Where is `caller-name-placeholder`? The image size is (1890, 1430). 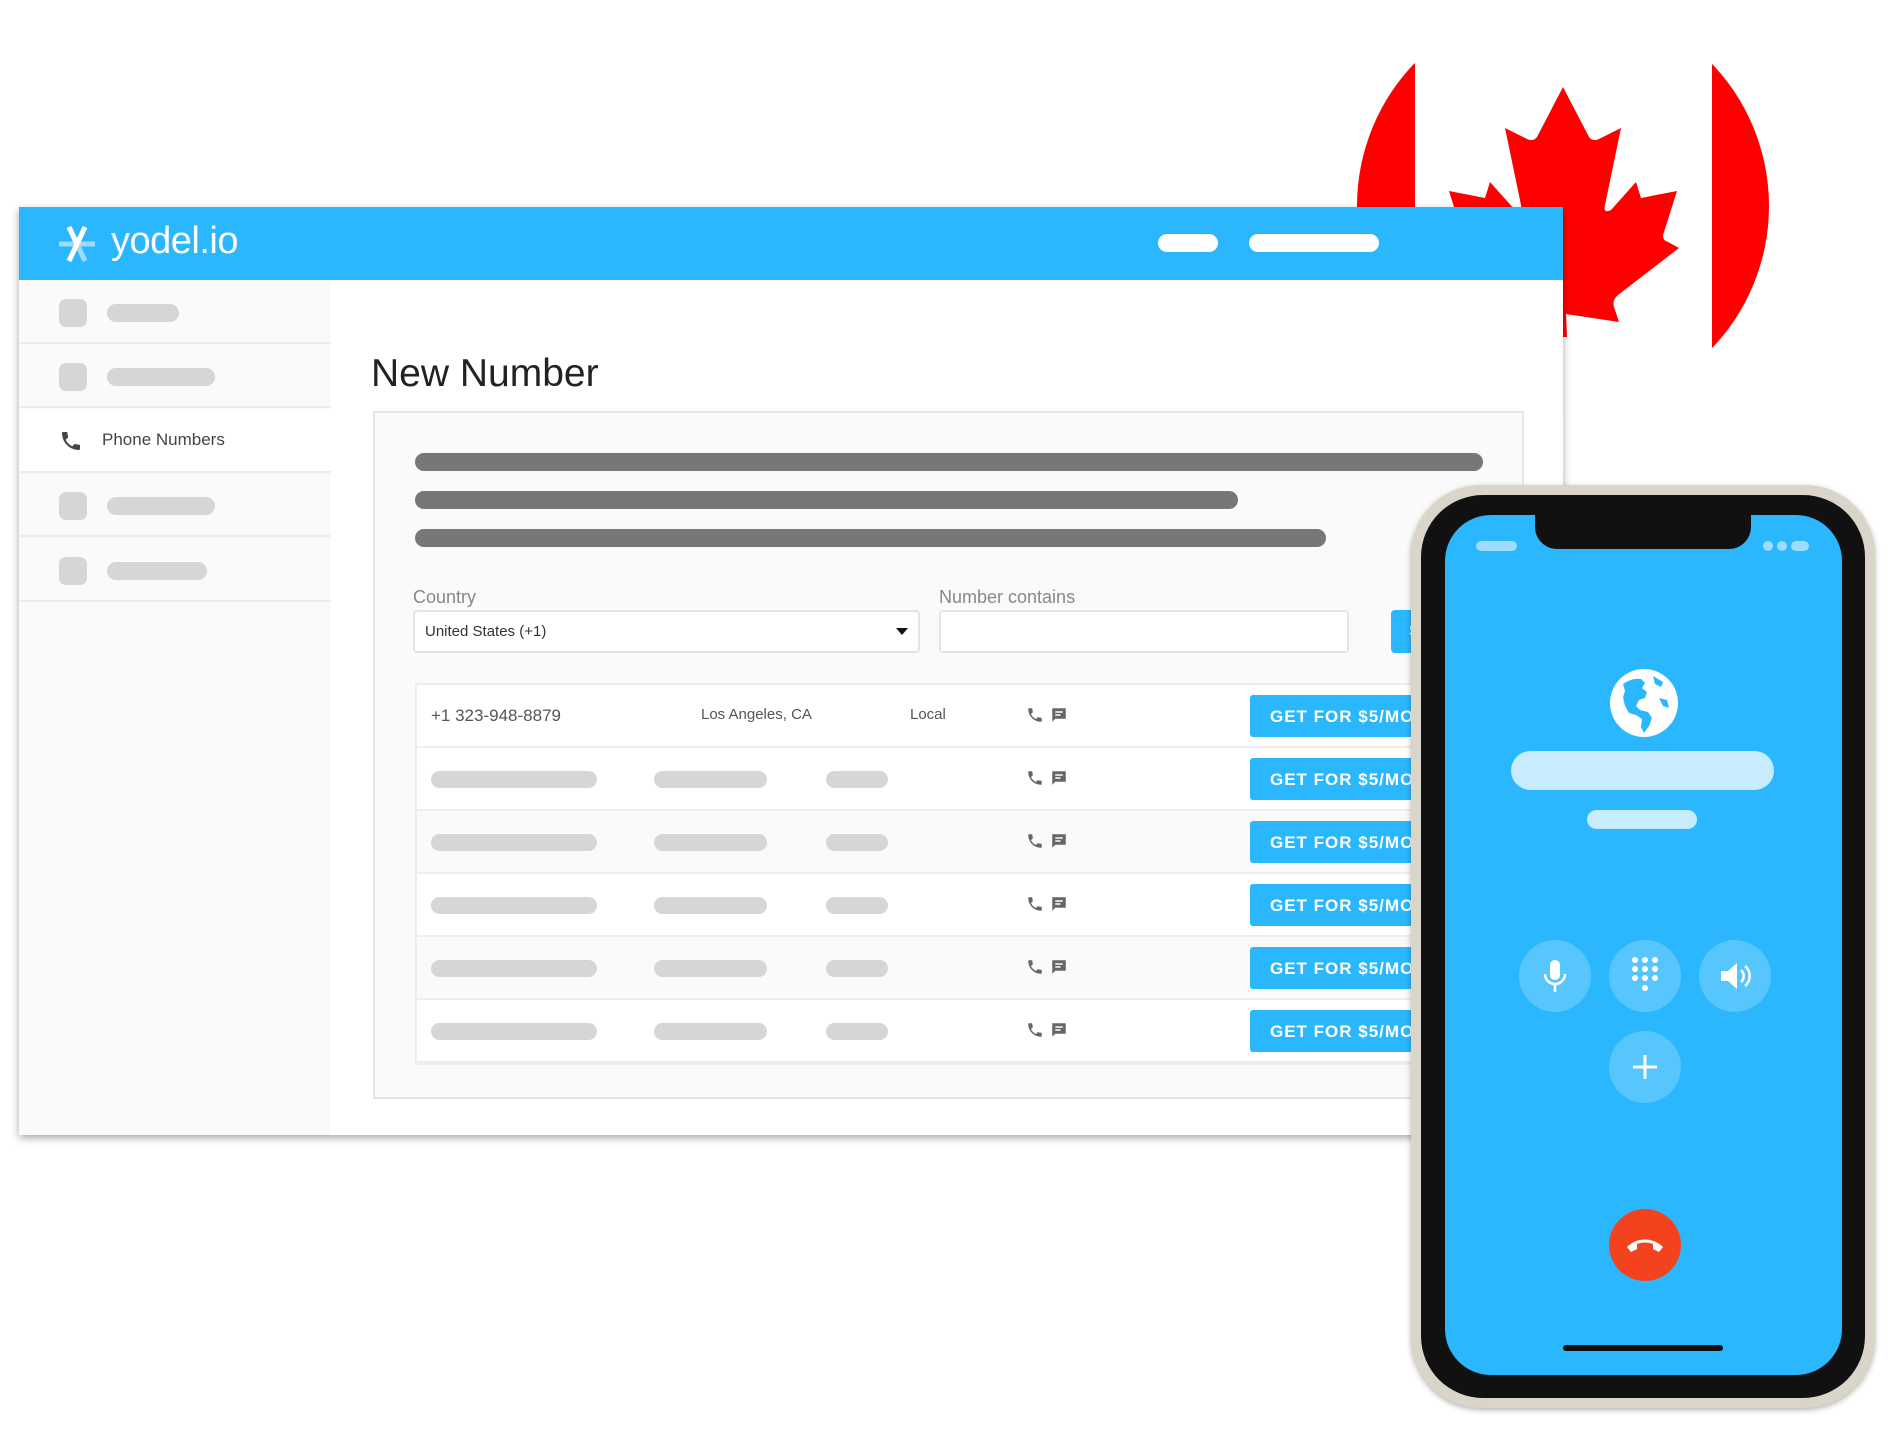 caller-name-placeholder is located at coordinates (1642, 770).